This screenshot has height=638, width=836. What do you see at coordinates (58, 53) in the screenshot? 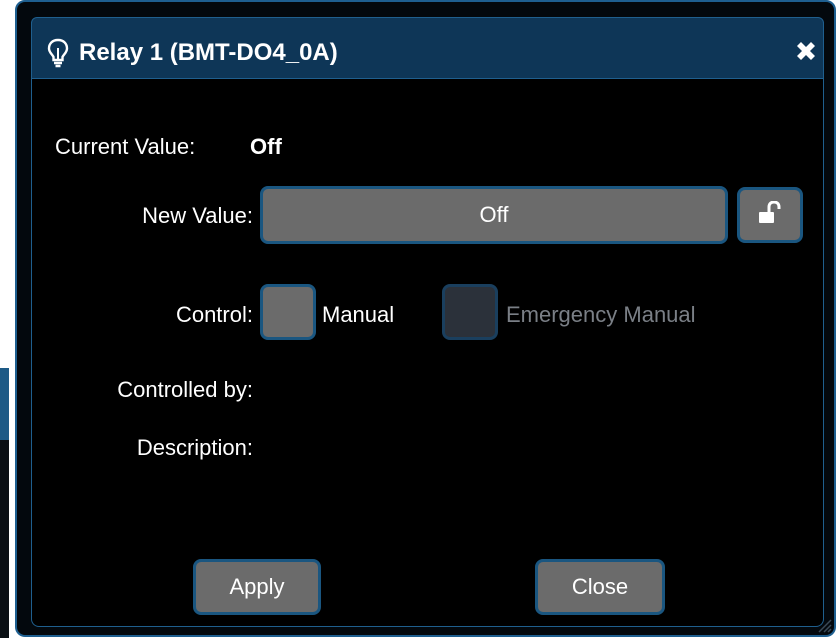
I see `lightbulb-icon` at bounding box center [58, 53].